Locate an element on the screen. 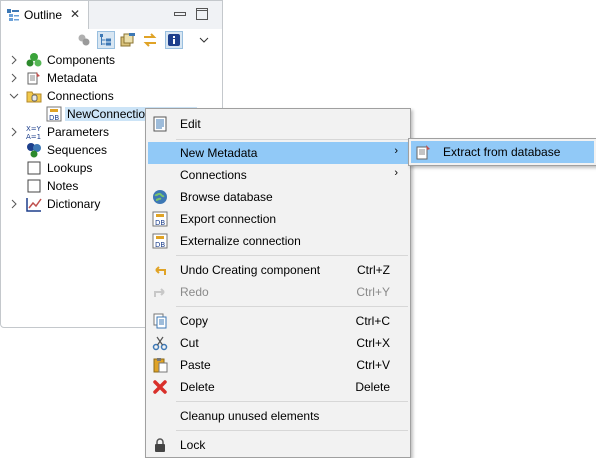 Image resolution: width=596 pixels, height=458 pixels. minimize-icon is located at coordinates (180, 14).